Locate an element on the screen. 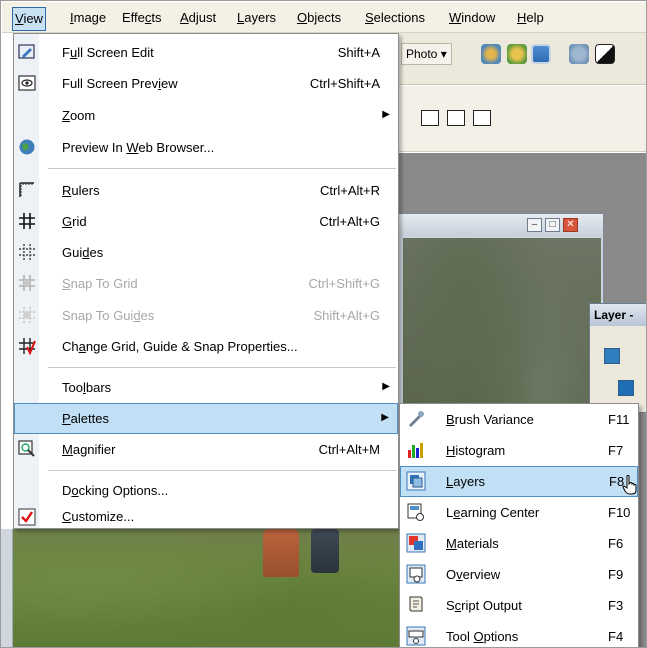  submenu-item-brush-variance: Brush Variance F11 is located at coordinates (519, 419).